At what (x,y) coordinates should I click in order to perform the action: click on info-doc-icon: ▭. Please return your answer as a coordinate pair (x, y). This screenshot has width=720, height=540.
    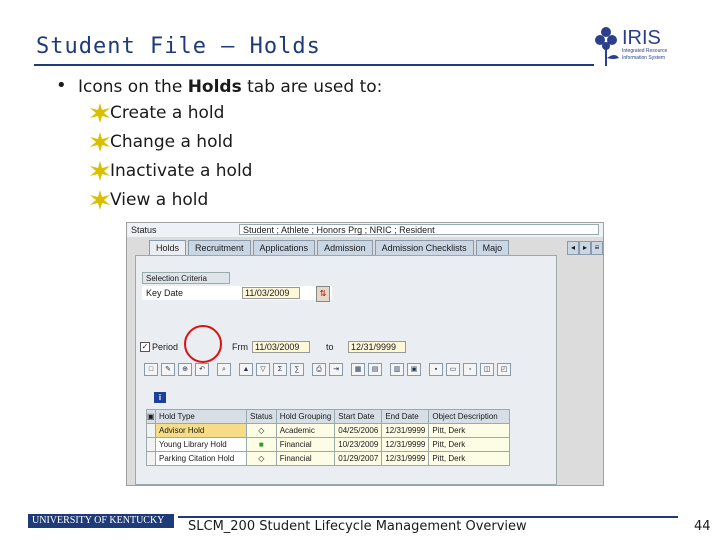
    Looking at the image, I should click on (453, 369).